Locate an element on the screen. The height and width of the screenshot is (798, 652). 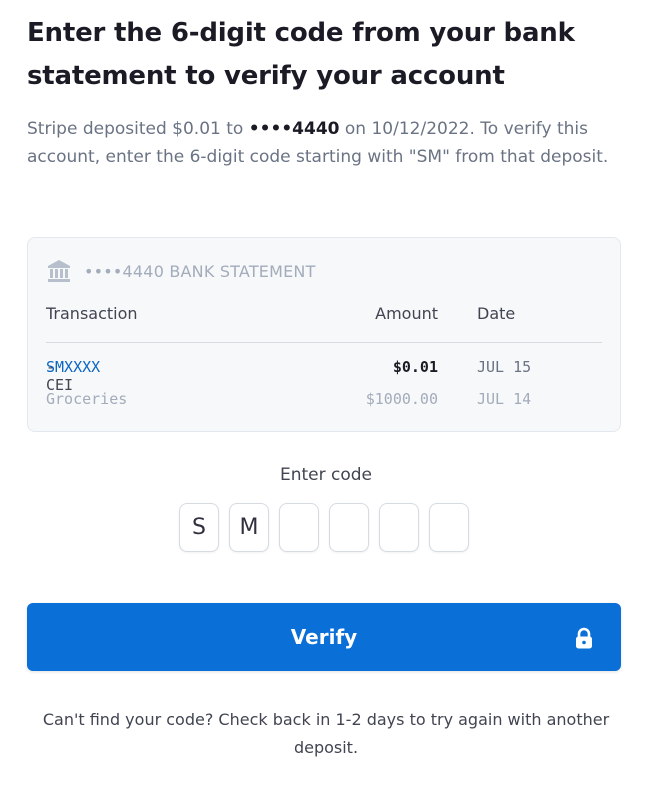
statement-header: ••••4440 BANK STATEMENT is located at coordinates (181, 271).